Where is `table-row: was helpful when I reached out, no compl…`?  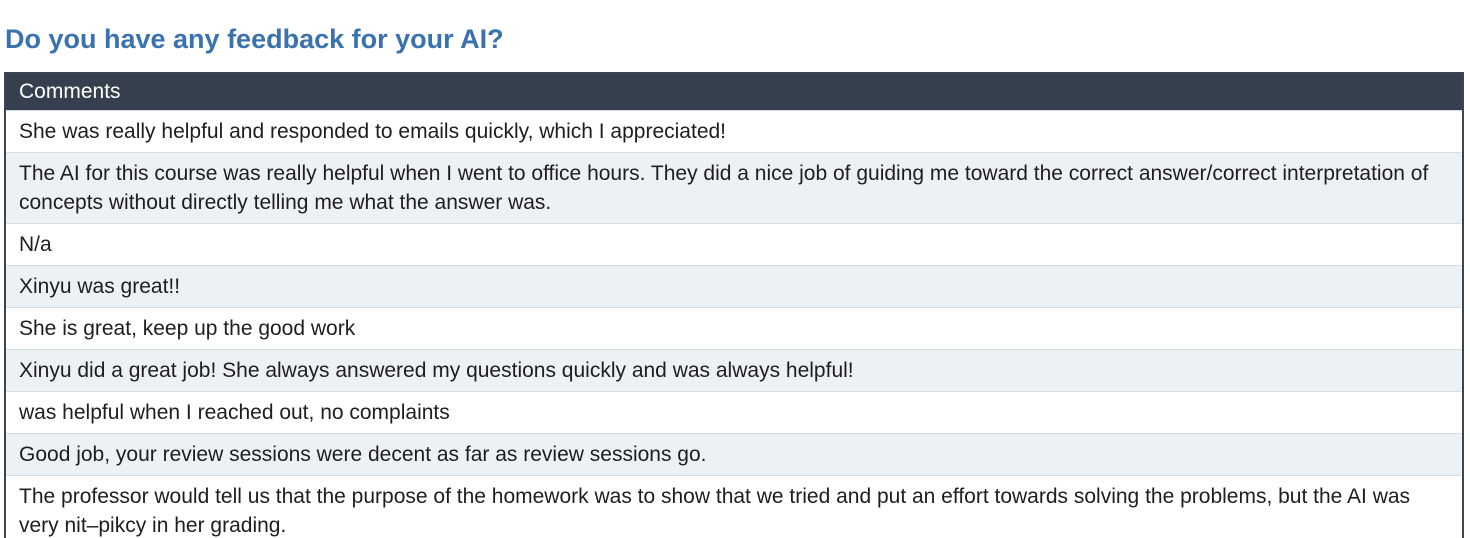 table-row: was helpful when I reached out, no compl… is located at coordinates (734, 412).